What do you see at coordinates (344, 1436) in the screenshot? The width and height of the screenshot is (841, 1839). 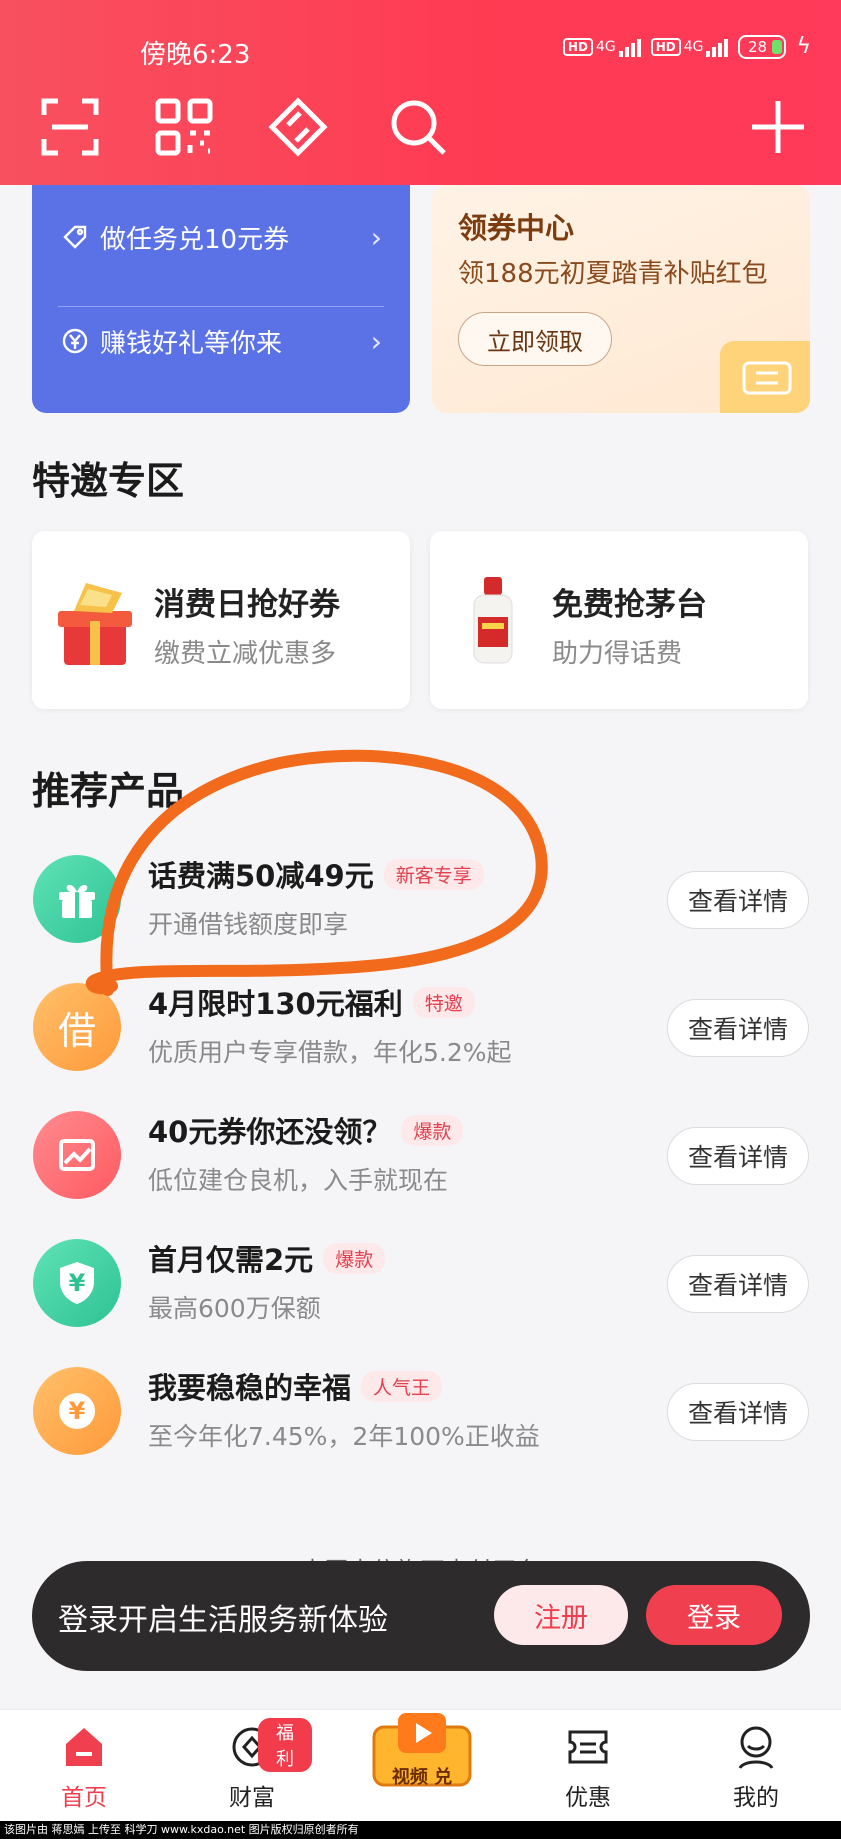 I see `product-subtitle: 至今年化7.45%，2年100%正收益` at bounding box center [344, 1436].